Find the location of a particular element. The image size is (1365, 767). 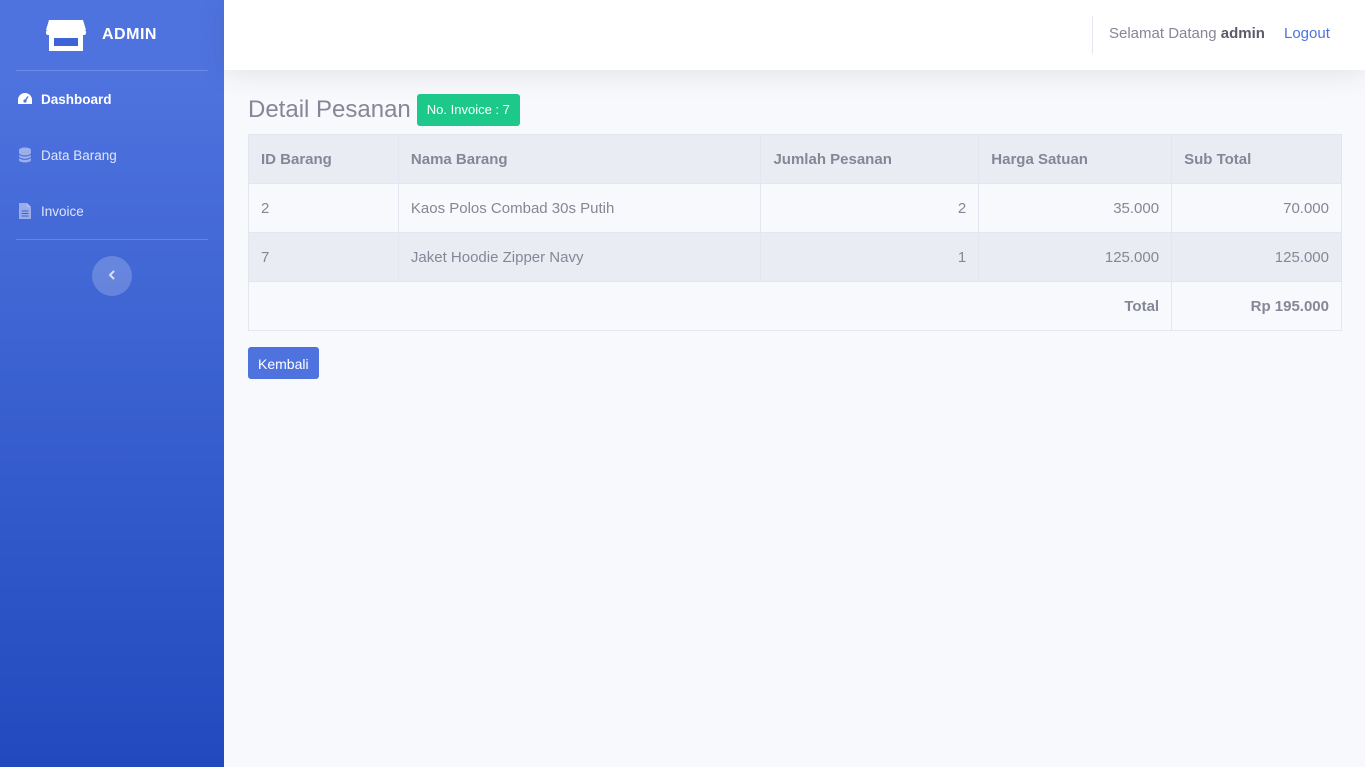

sidebar-toggle-button is located at coordinates (112, 276).